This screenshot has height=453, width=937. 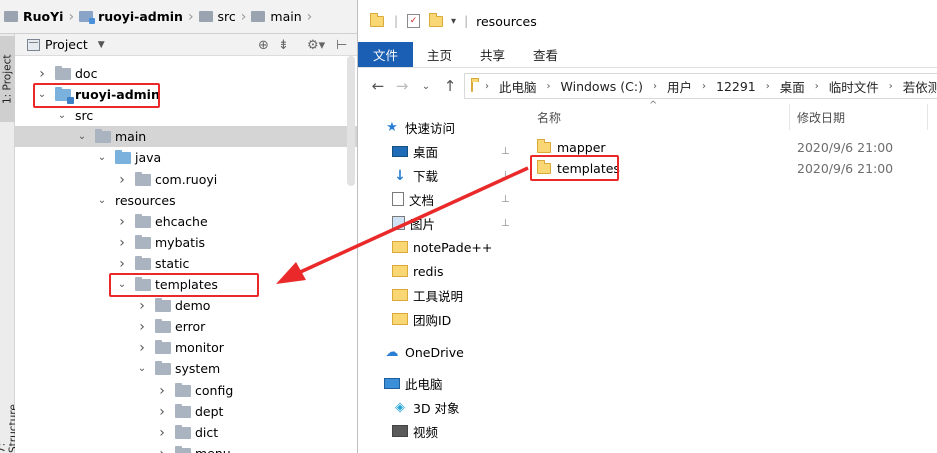 What do you see at coordinates (101, 45) in the screenshot?
I see `chevron-down-icon: ▼` at bounding box center [101, 45].